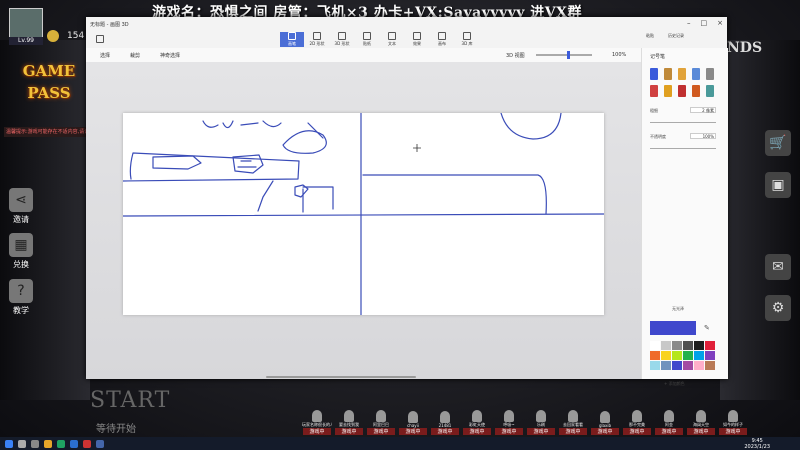  Describe the element at coordinates (678, 309) in the screenshot. I see `finish-label: 无光泽` at that location.